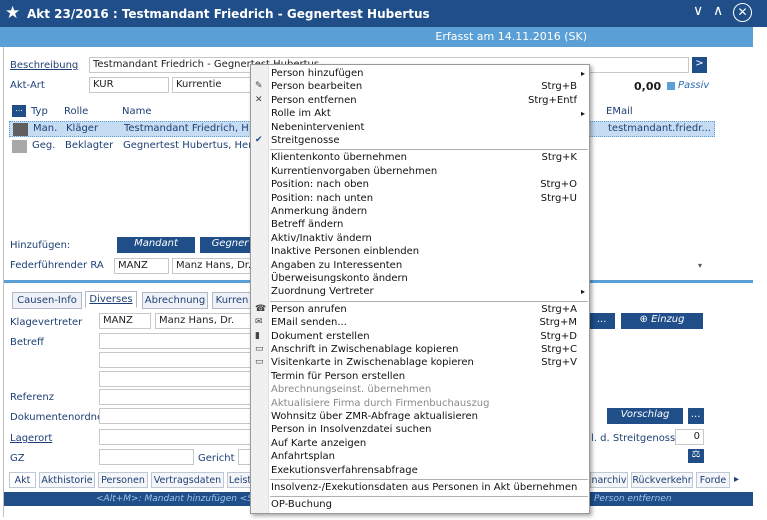 This screenshot has width=767, height=520. I want to click on menu-item: Rolle im Akt ▸, so click(420, 113).